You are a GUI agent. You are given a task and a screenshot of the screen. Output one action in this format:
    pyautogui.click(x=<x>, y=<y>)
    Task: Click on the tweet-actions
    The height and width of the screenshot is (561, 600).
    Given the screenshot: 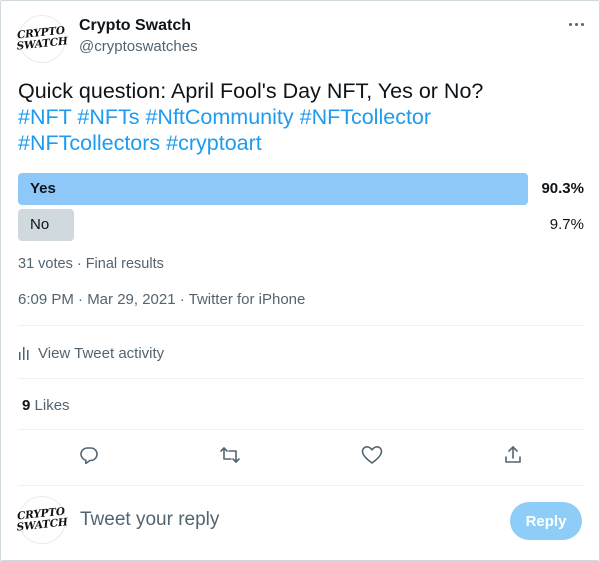 What is the action you would take?
    pyautogui.click(x=300, y=455)
    